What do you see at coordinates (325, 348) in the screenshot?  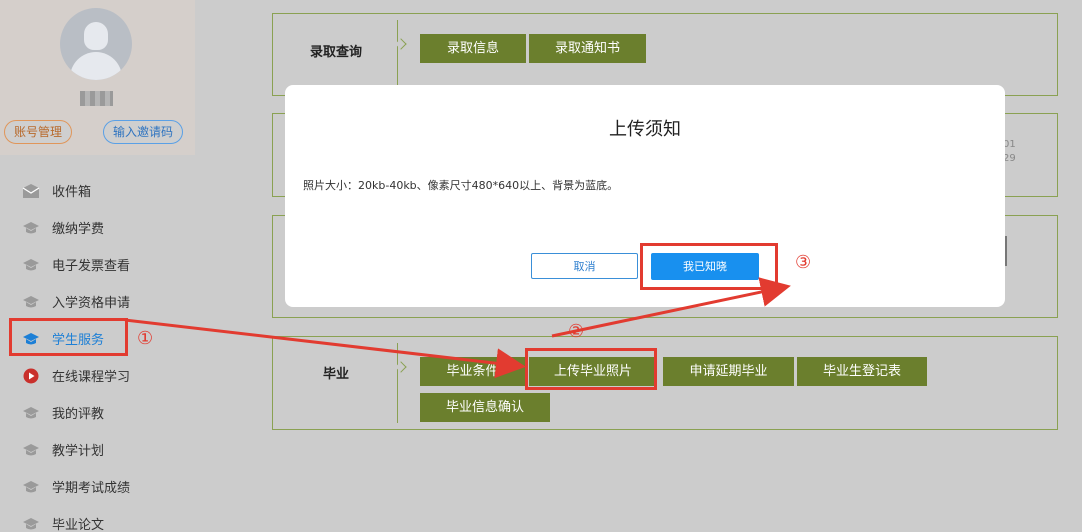 I see `arrow-step1-to-step2` at bounding box center [325, 348].